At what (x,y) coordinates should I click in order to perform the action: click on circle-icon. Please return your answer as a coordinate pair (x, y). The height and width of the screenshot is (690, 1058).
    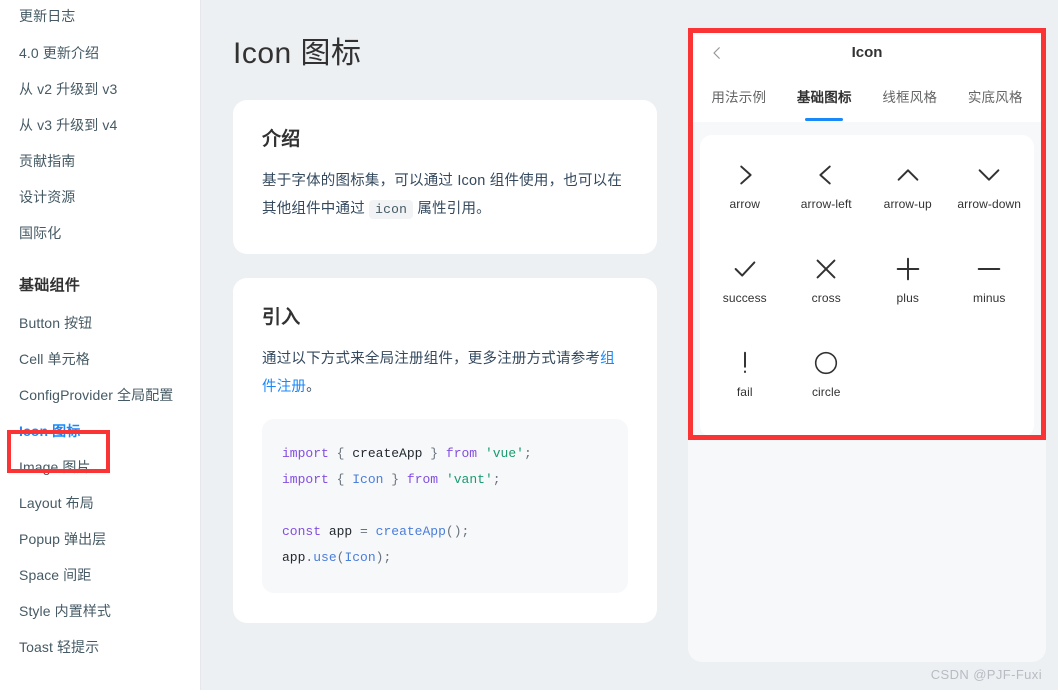
    Looking at the image, I should click on (826, 363).